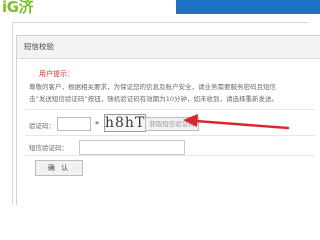 This screenshot has width=320, height=240. What do you see at coordinates (236, 122) in the screenshot?
I see `red-arrow-annotation` at bounding box center [236, 122].